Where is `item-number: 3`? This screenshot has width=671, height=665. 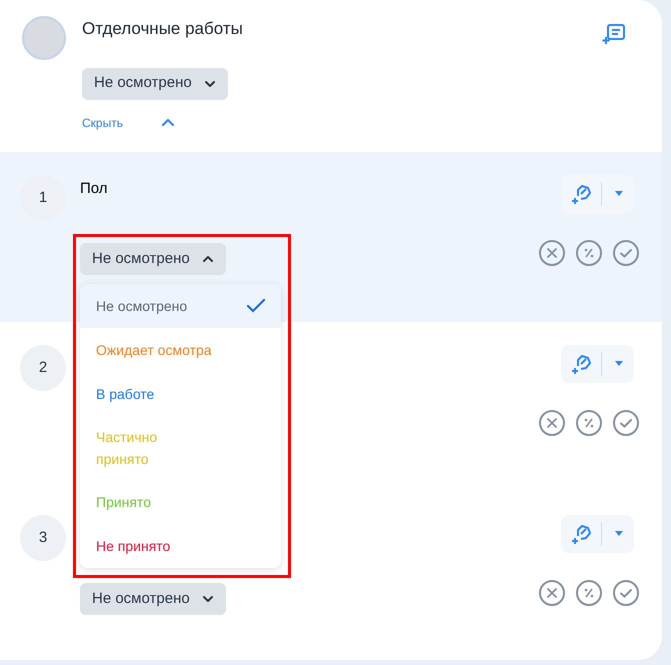
item-number: 3 is located at coordinates (43, 538).